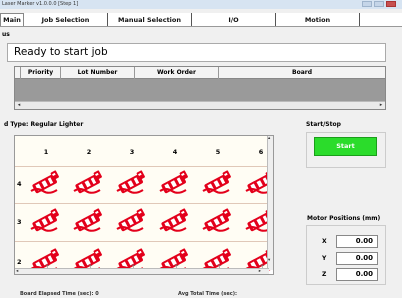  Describe the element at coordinates (269, 261) in the screenshot. I see `scroll-down-icon: ▾` at that location.